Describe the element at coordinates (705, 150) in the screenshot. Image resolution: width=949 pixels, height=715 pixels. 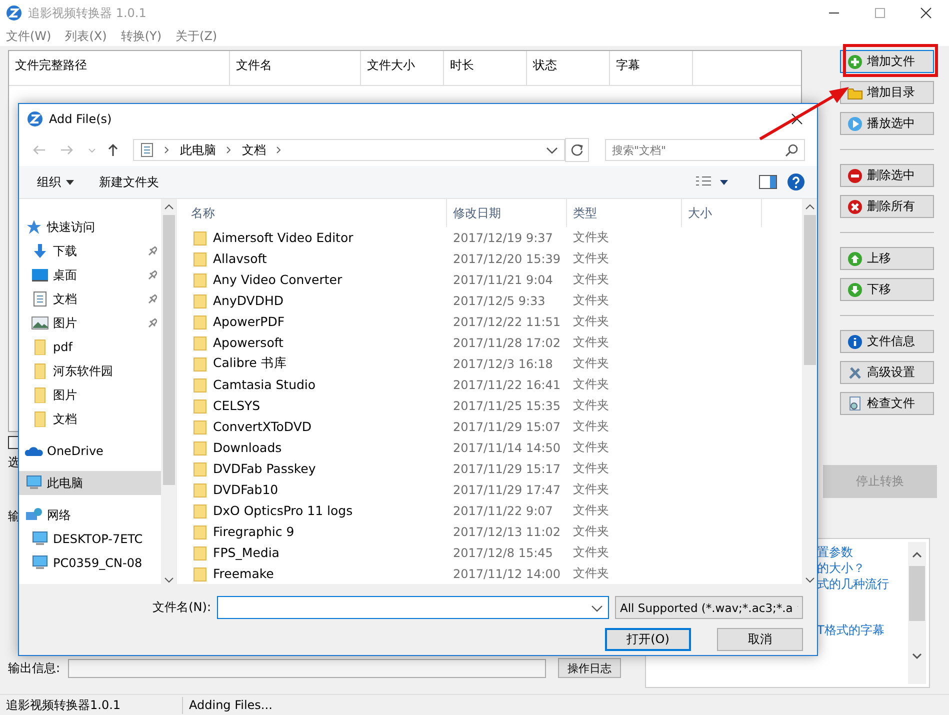
I see `search-field: 搜索"文档"` at that location.